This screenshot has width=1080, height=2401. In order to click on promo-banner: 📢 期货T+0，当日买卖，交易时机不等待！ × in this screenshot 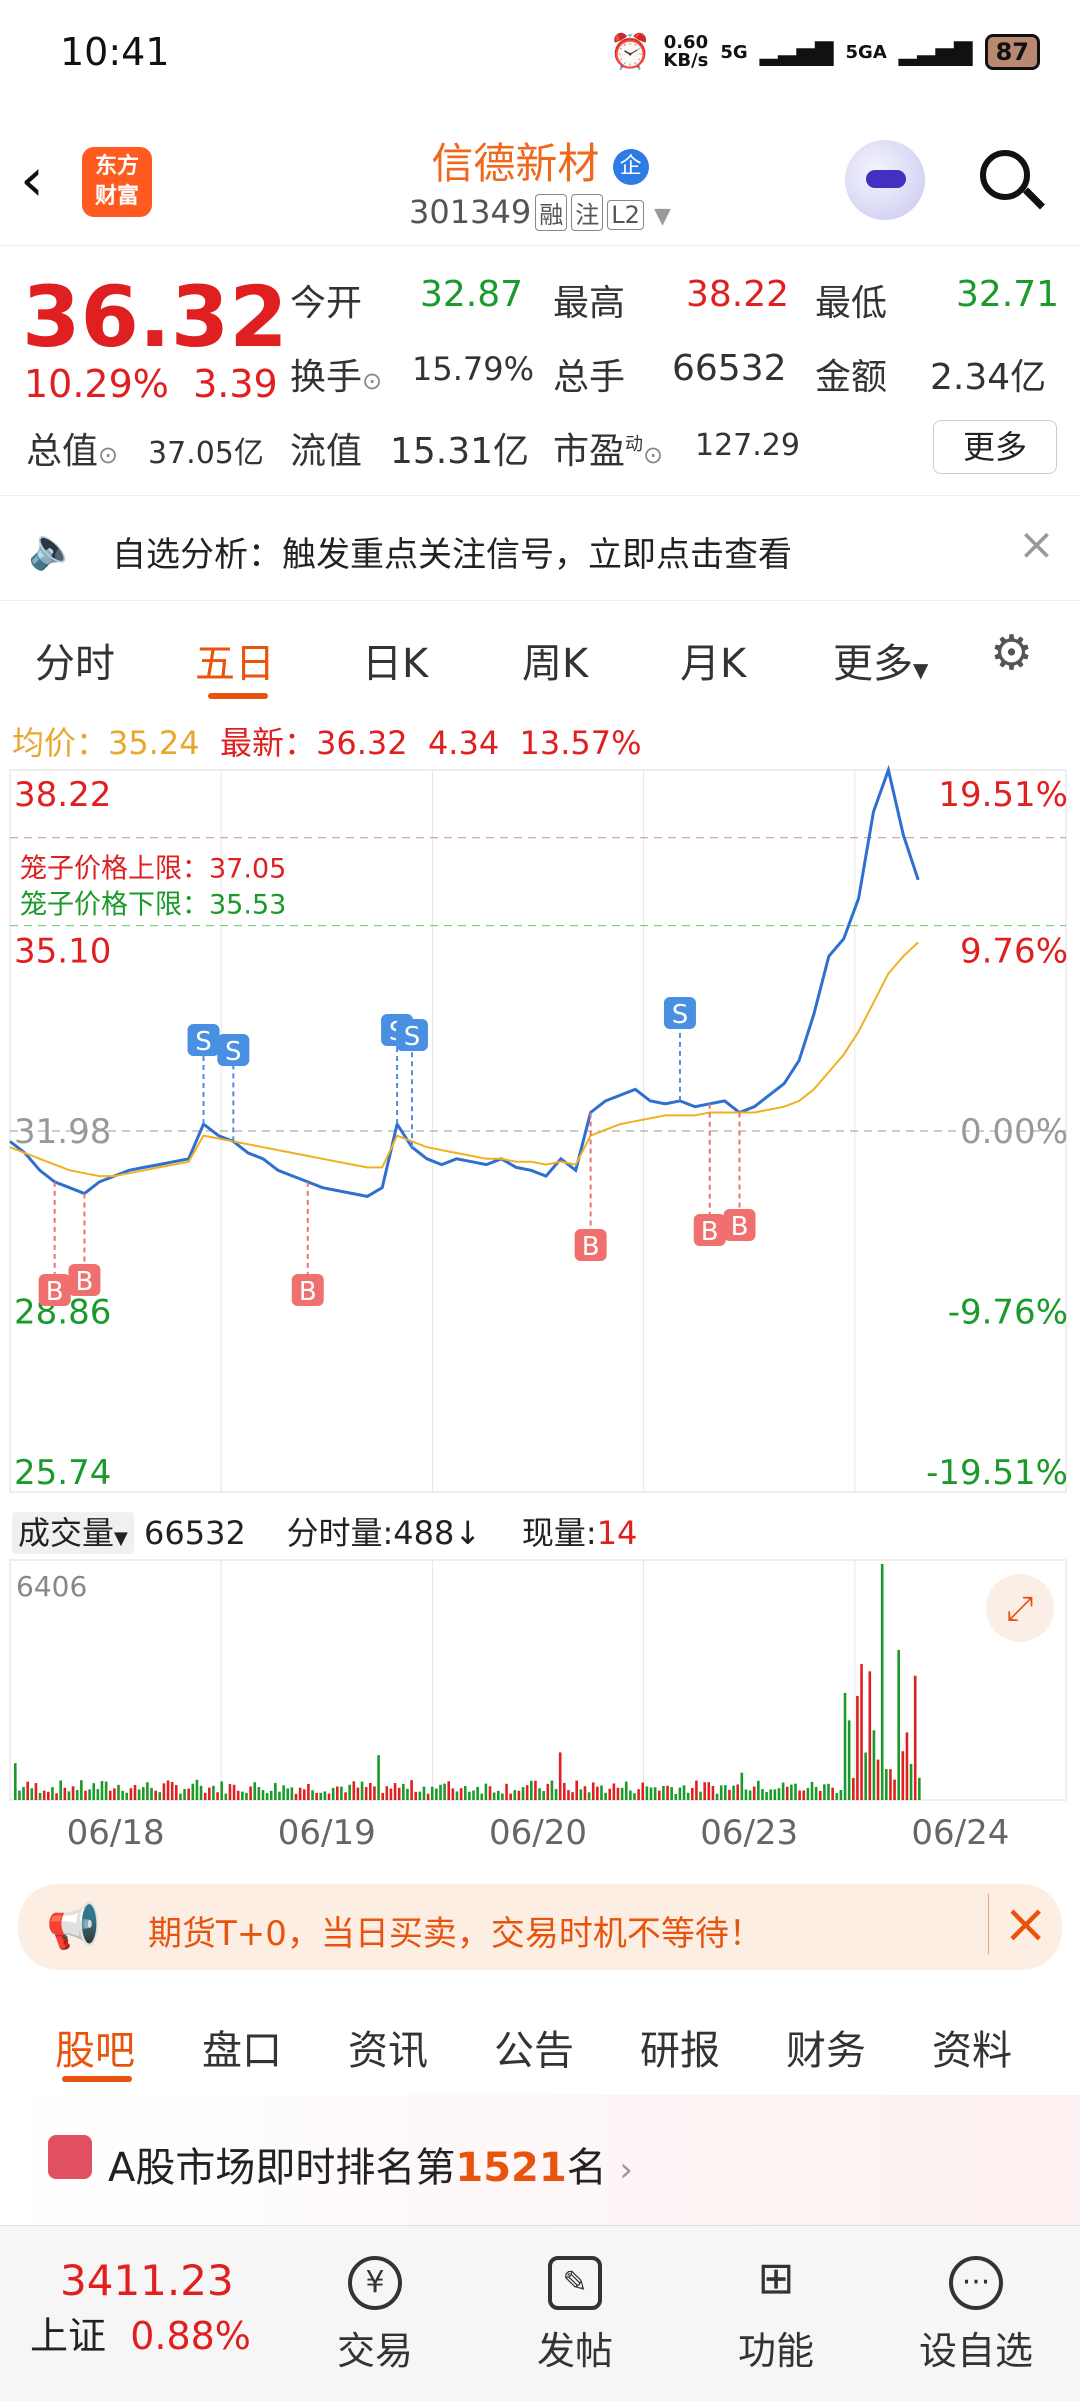, I will do `click(540, 1927)`.